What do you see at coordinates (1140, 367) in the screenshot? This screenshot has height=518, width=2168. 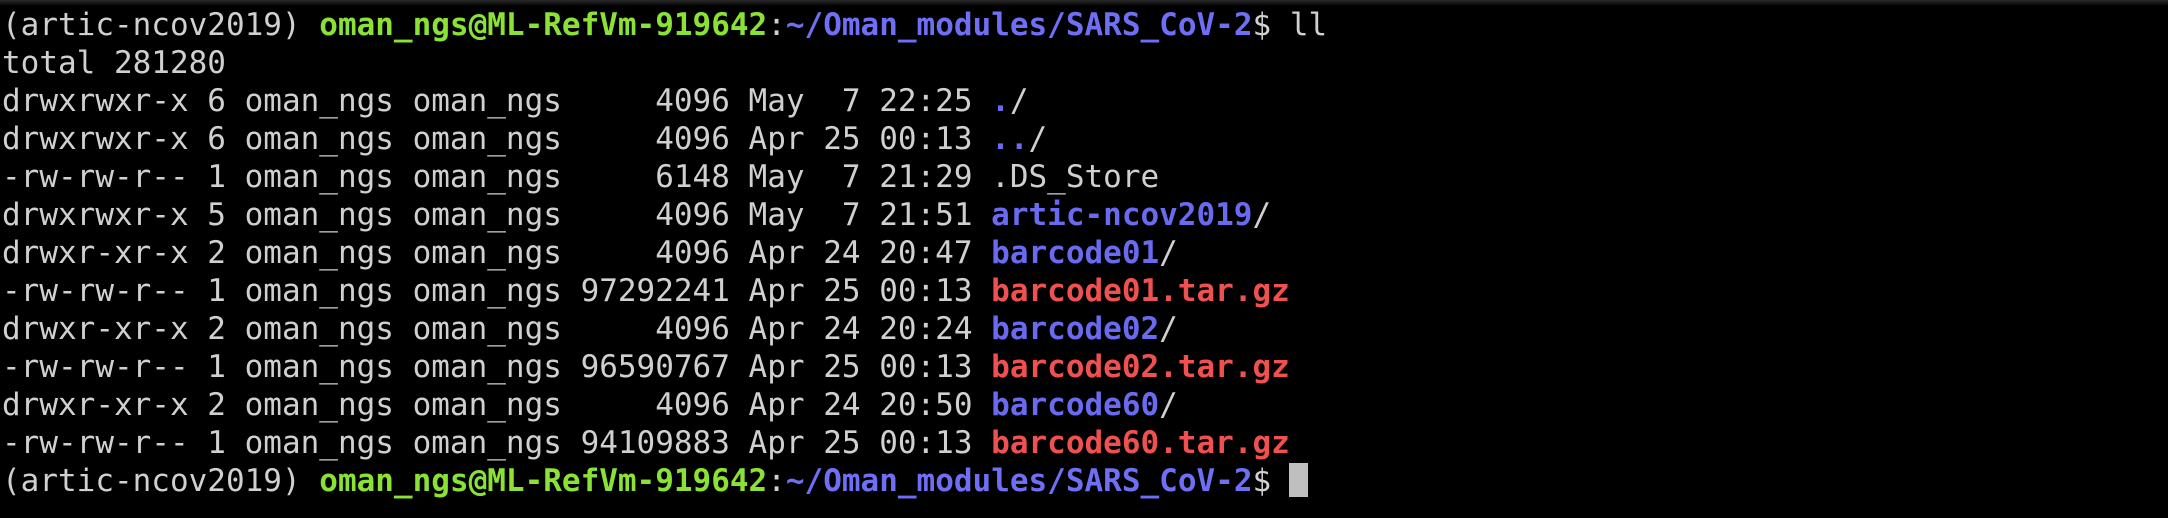 I see `file-name: barcode02.tar.gz` at bounding box center [1140, 367].